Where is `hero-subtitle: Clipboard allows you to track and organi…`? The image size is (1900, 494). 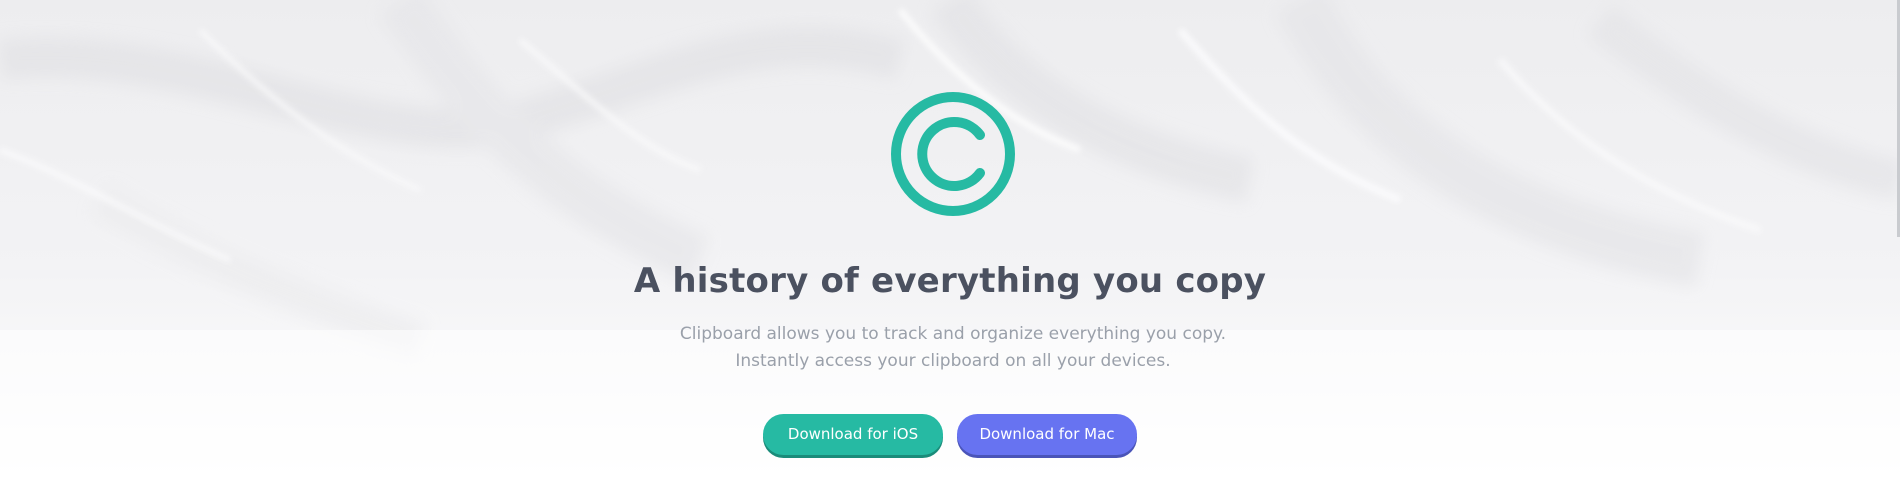 hero-subtitle: Clipboard allows you to track and organi… is located at coordinates (953, 347).